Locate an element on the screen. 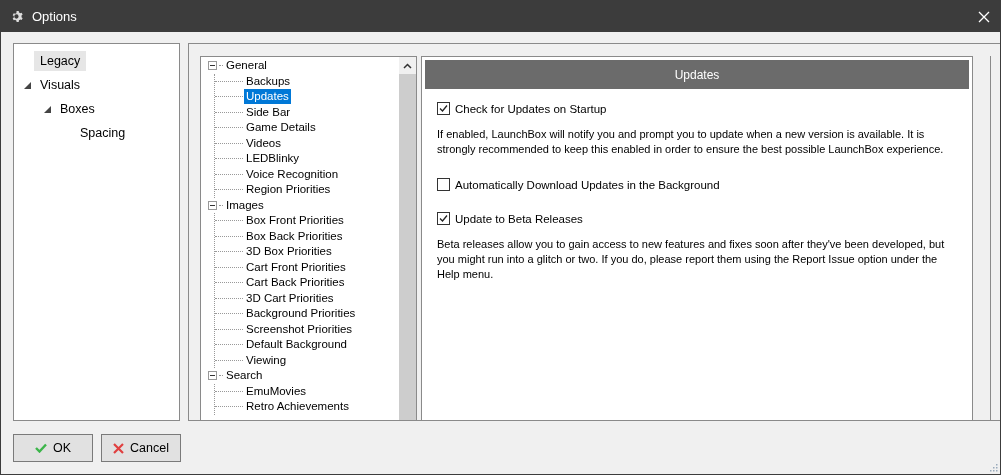 The width and height of the screenshot is (1001, 475). tree-item: Game Details is located at coordinates (281, 128).